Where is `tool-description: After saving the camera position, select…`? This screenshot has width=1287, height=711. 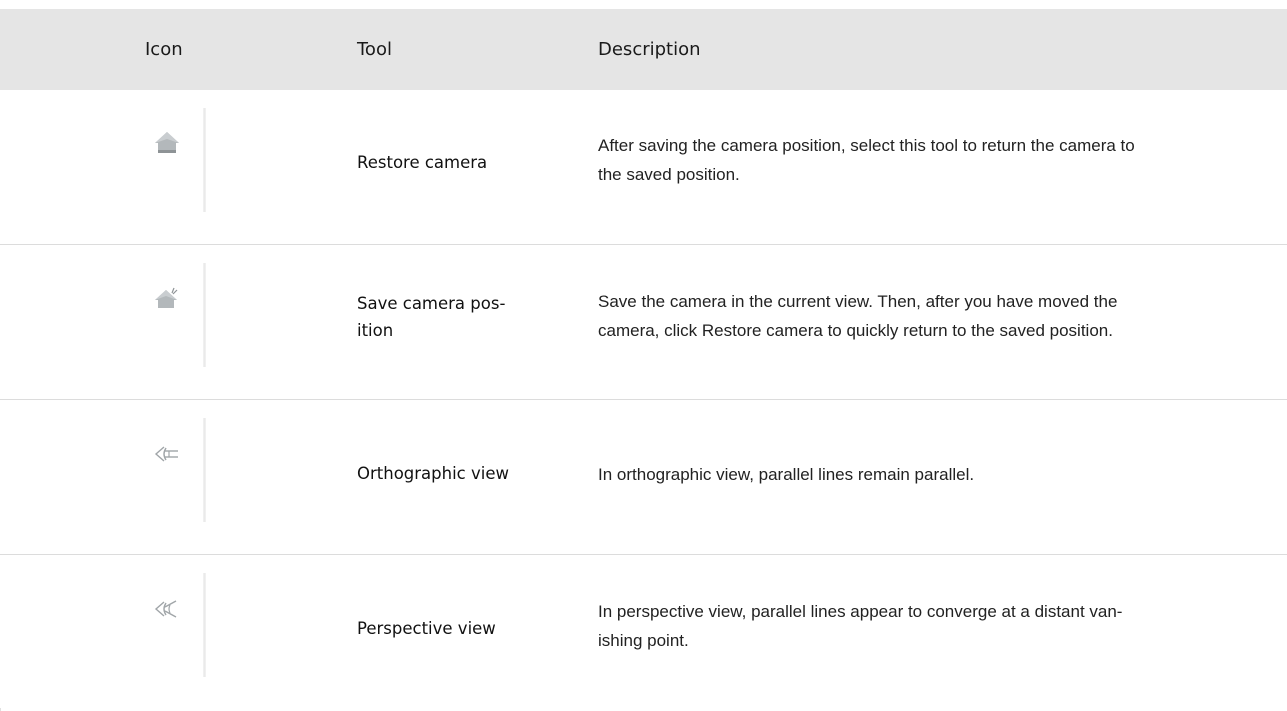
tool-description: After saving the camera position, select… is located at coordinates (933, 160).